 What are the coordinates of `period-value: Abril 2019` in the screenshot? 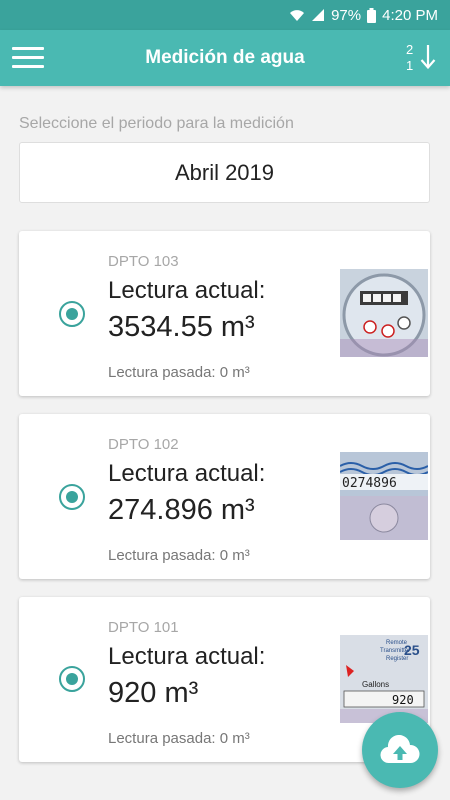 It's located at (224, 172).